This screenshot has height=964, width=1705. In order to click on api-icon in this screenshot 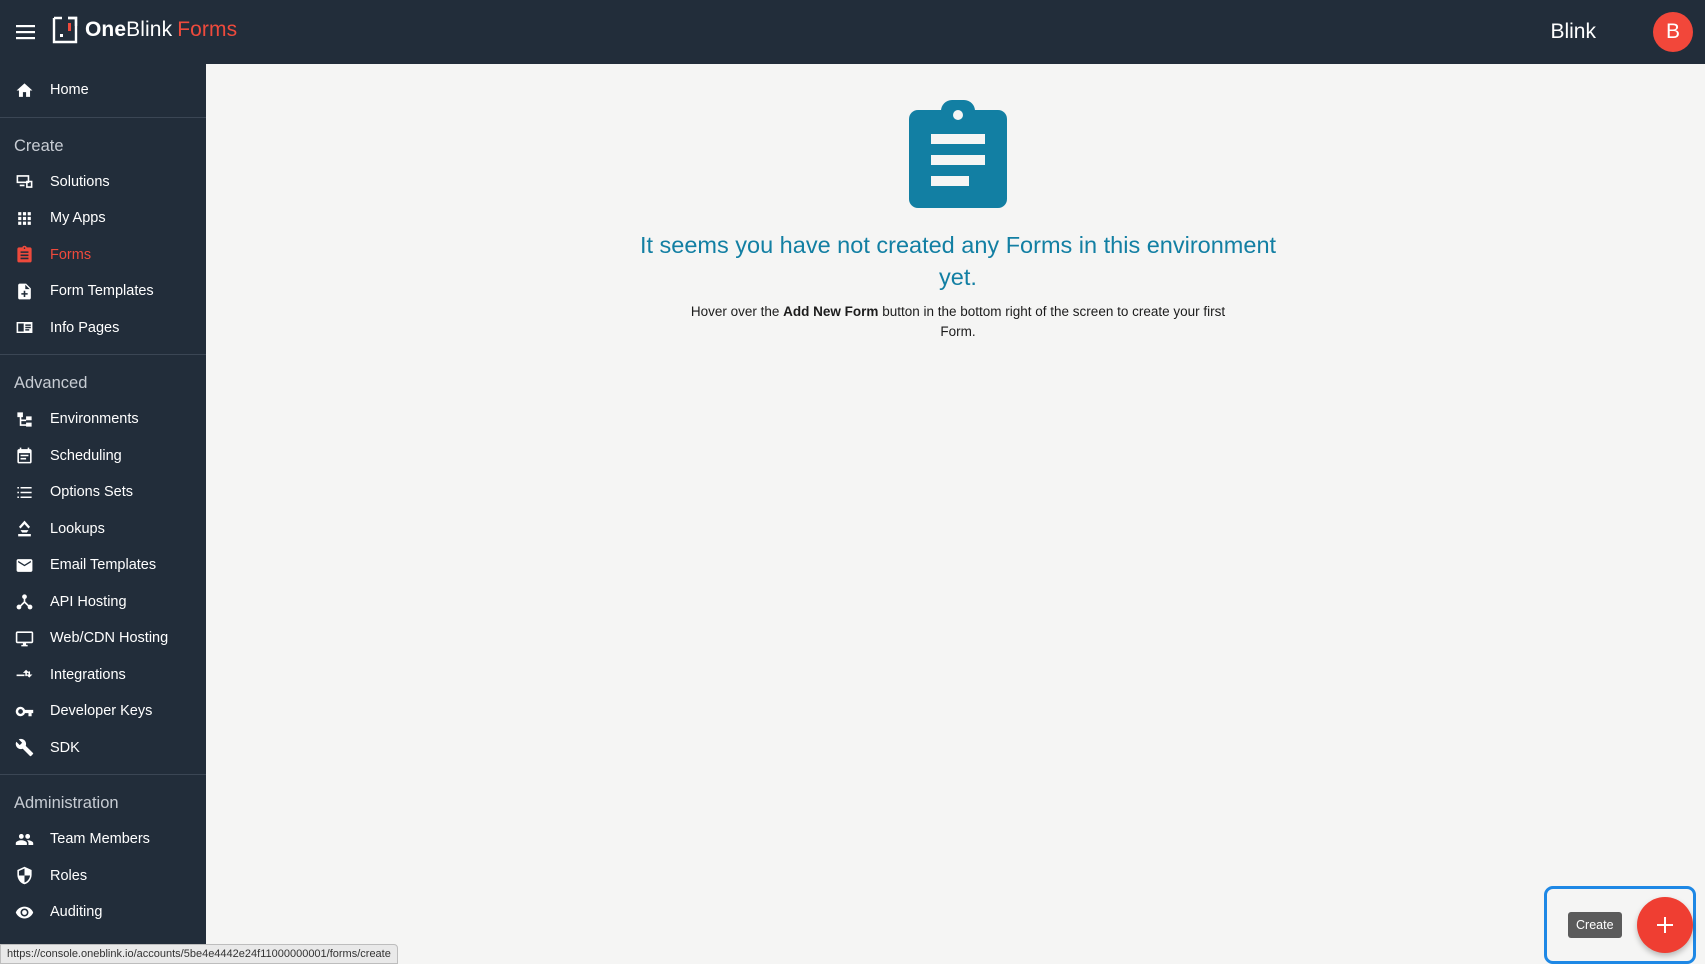, I will do `click(24, 602)`.